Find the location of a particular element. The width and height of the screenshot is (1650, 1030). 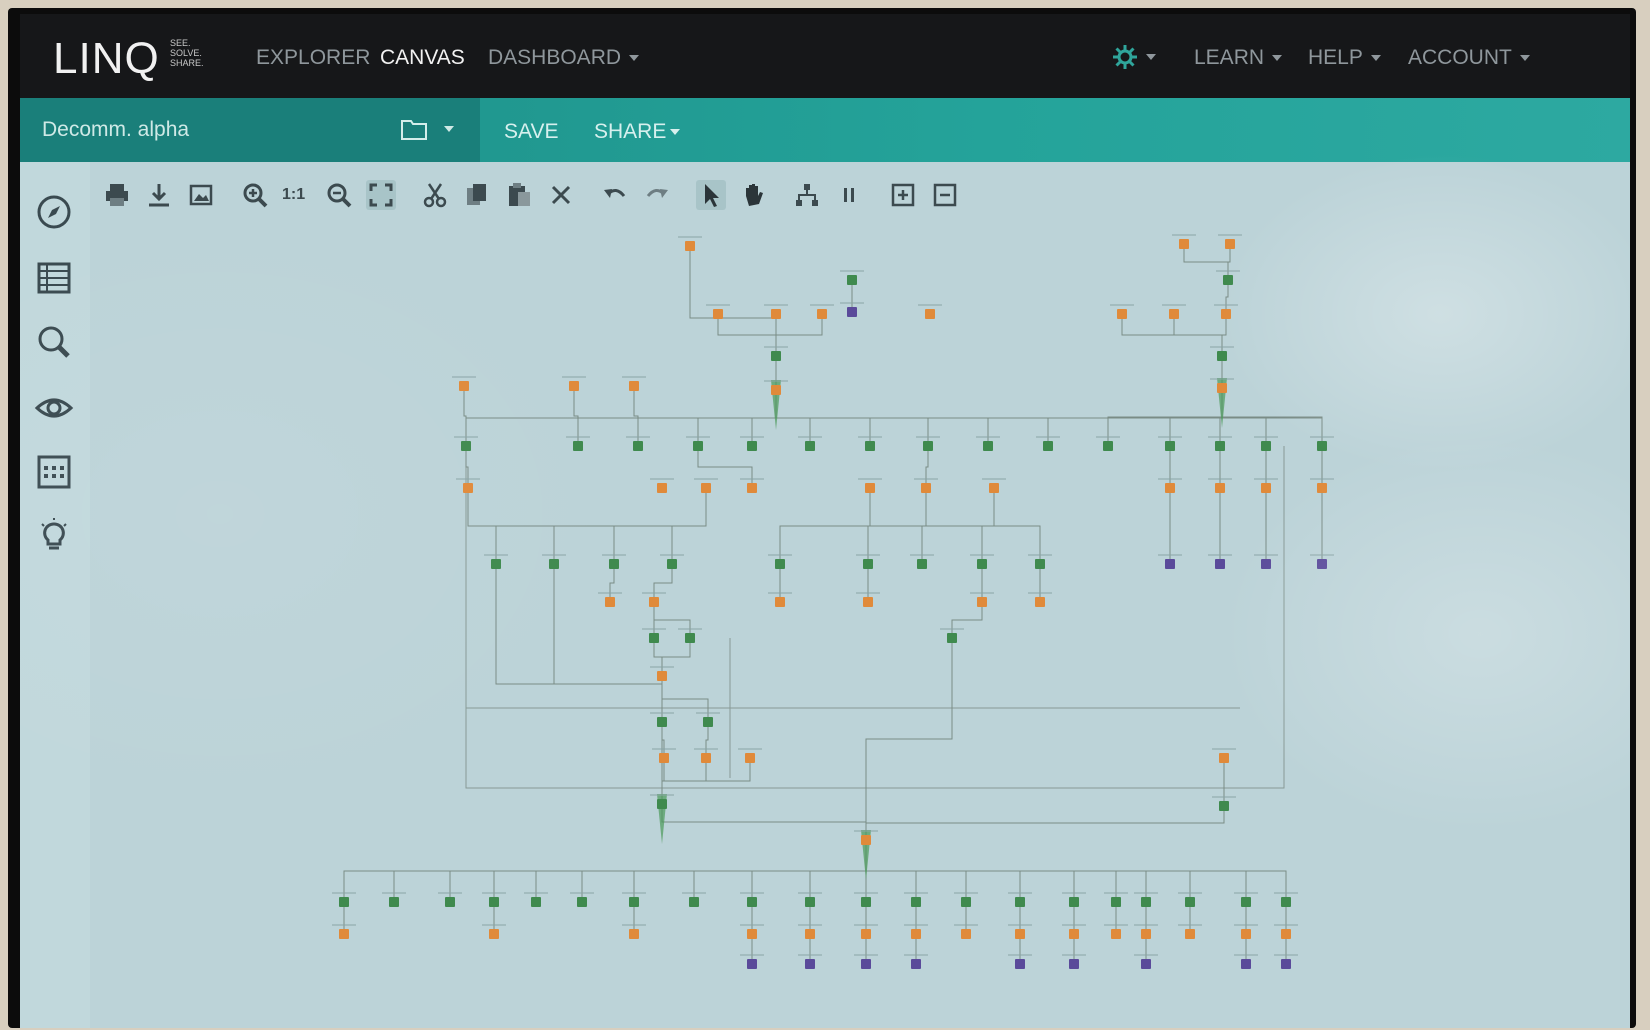

settings-menu is located at coordinates (1134, 57).